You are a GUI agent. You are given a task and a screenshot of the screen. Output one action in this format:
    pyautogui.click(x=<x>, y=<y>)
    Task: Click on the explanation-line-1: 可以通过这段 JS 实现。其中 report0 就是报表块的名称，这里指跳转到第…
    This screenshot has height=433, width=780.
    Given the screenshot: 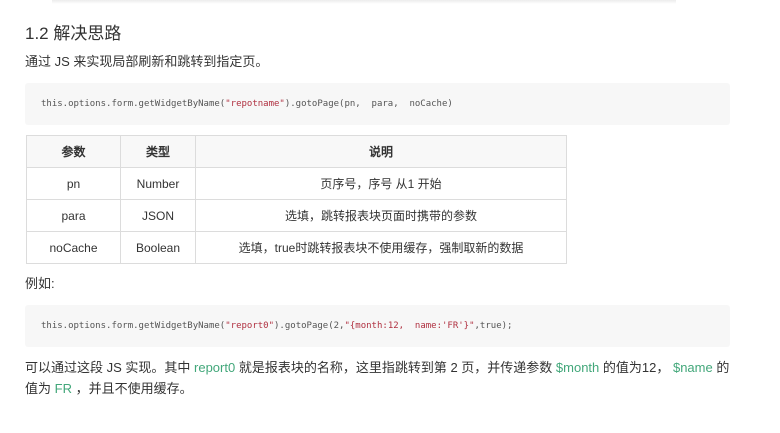 What is the action you would take?
    pyautogui.click(x=377, y=367)
    